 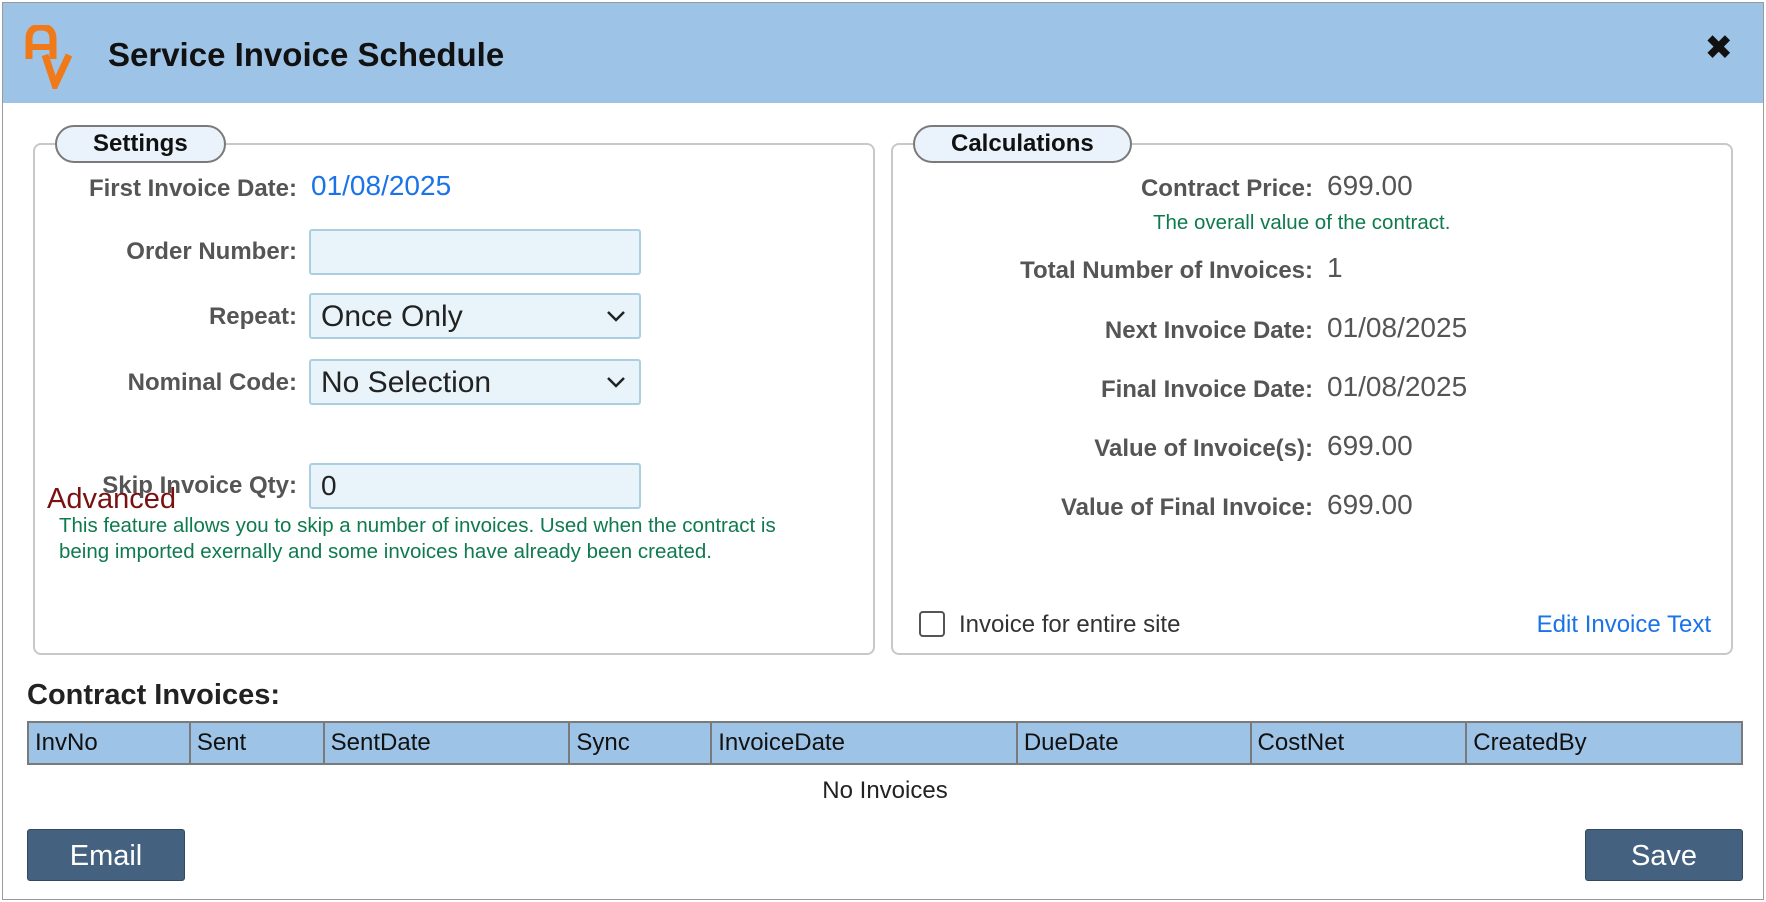 I want to click on nominal-code-label: Nominal Code:, so click(x=212, y=382).